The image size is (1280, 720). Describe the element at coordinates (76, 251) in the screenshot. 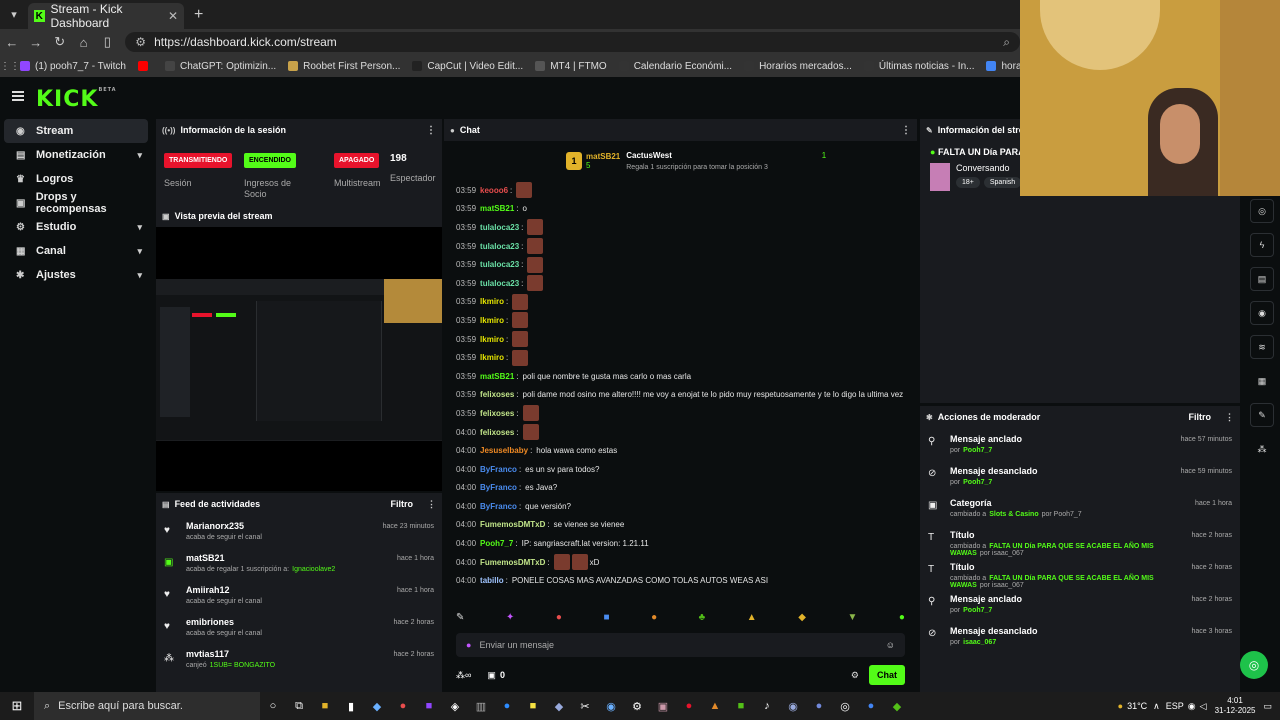

I see `sidebar-item: ▦ Canal ▾` at that location.